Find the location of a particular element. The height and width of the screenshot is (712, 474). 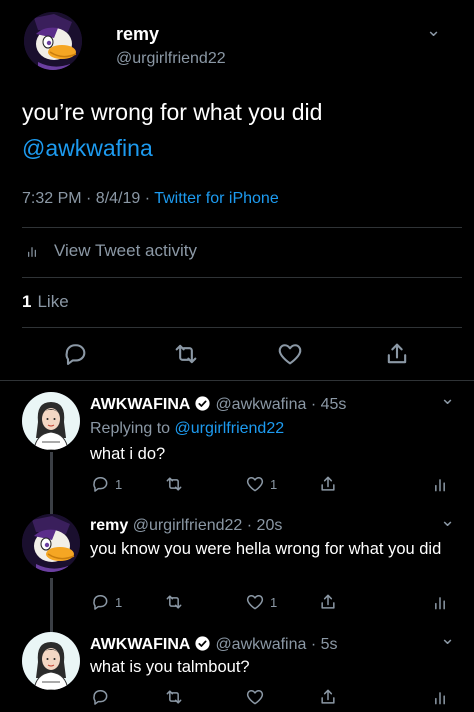

replying-to: Replying to @urgirlfriend22 is located at coordinates (187, 429).